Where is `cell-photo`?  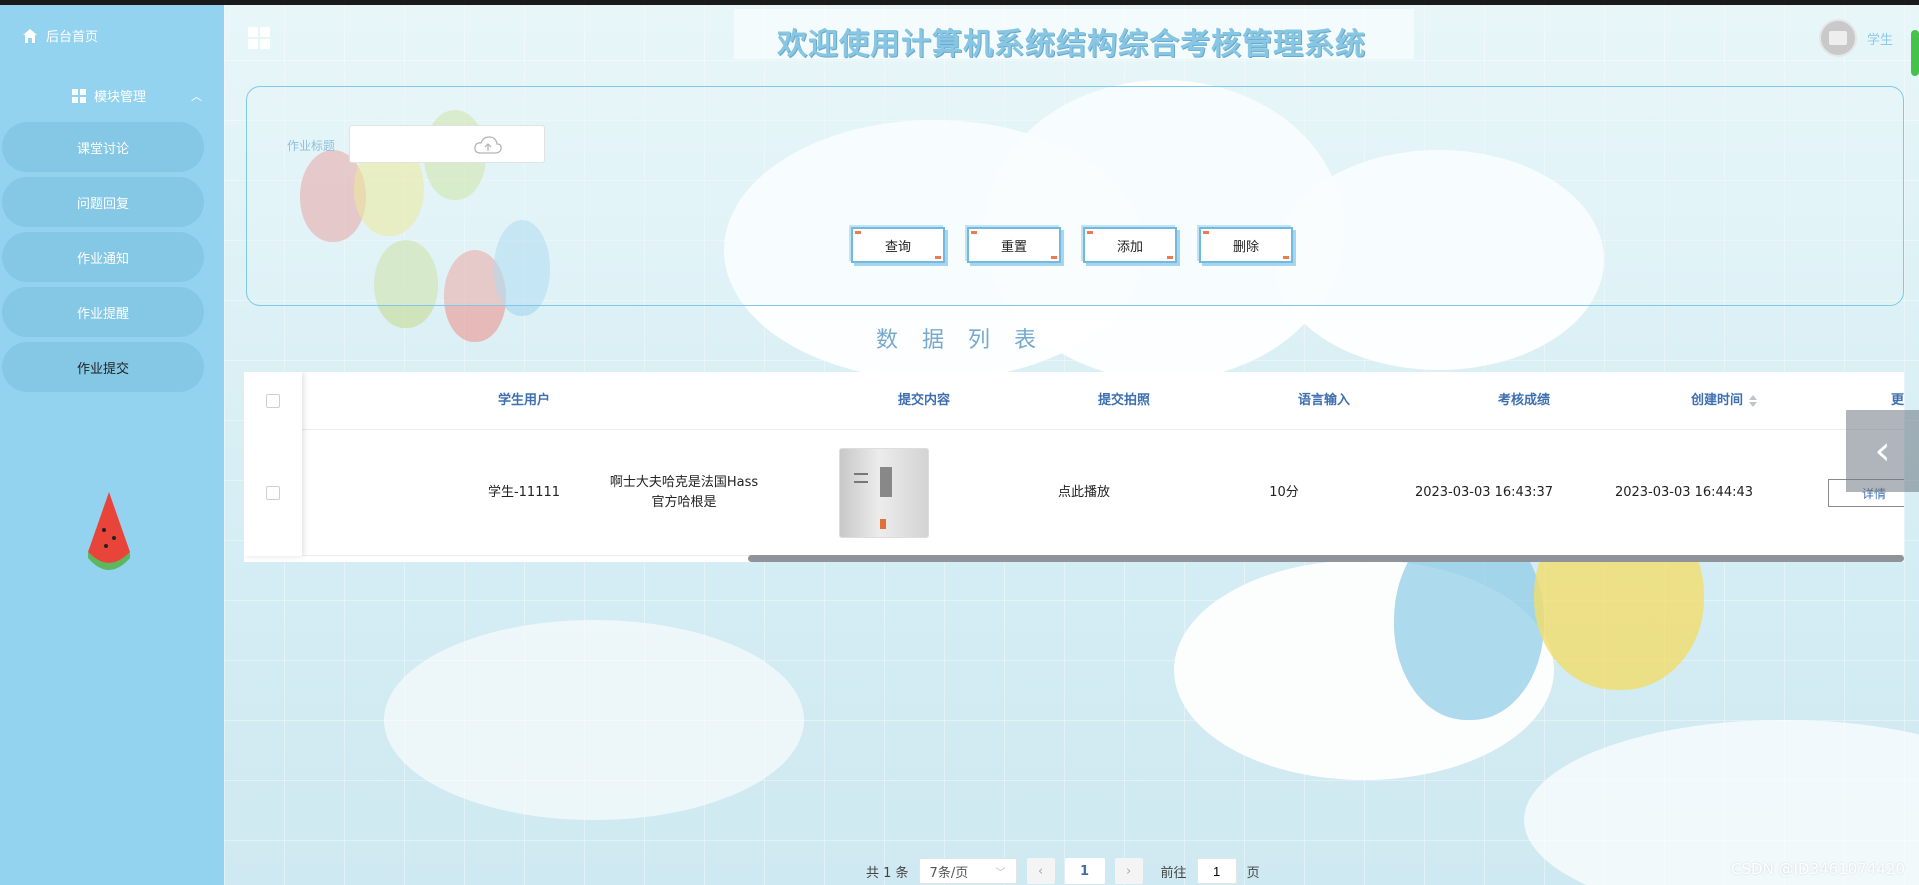
cell-photo is located at coordinates (884, 493).